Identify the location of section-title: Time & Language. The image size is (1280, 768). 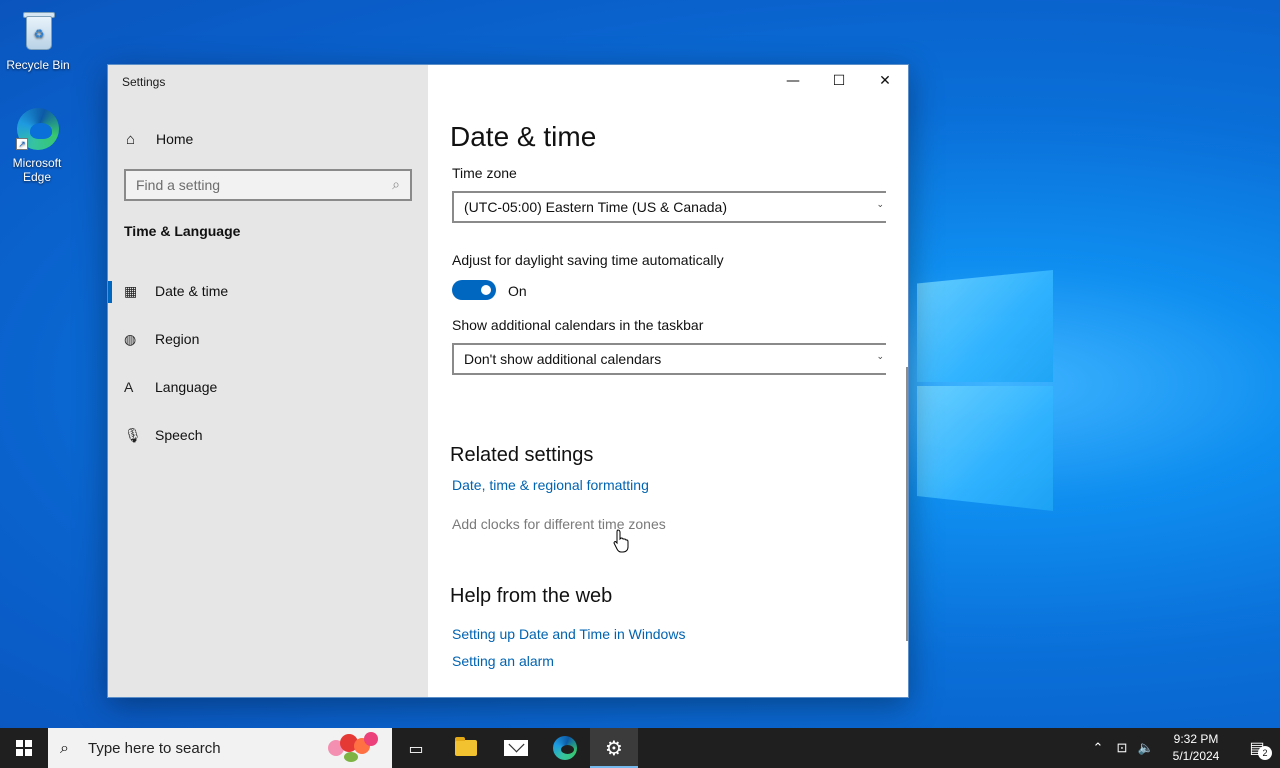
(182, 231).